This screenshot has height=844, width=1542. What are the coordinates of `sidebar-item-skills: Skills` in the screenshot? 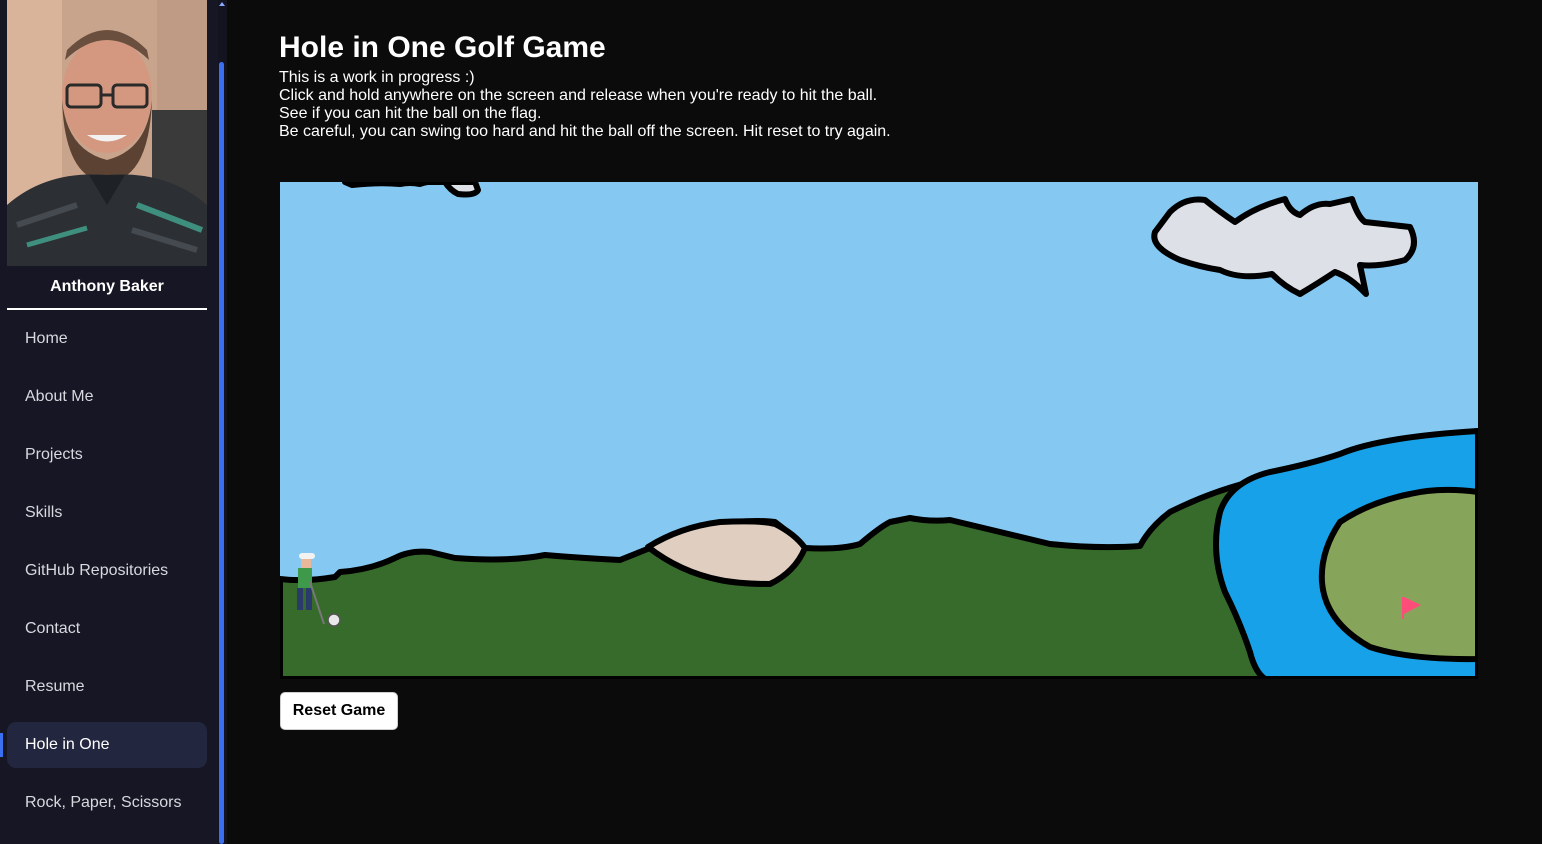 It's located at (107, 513).